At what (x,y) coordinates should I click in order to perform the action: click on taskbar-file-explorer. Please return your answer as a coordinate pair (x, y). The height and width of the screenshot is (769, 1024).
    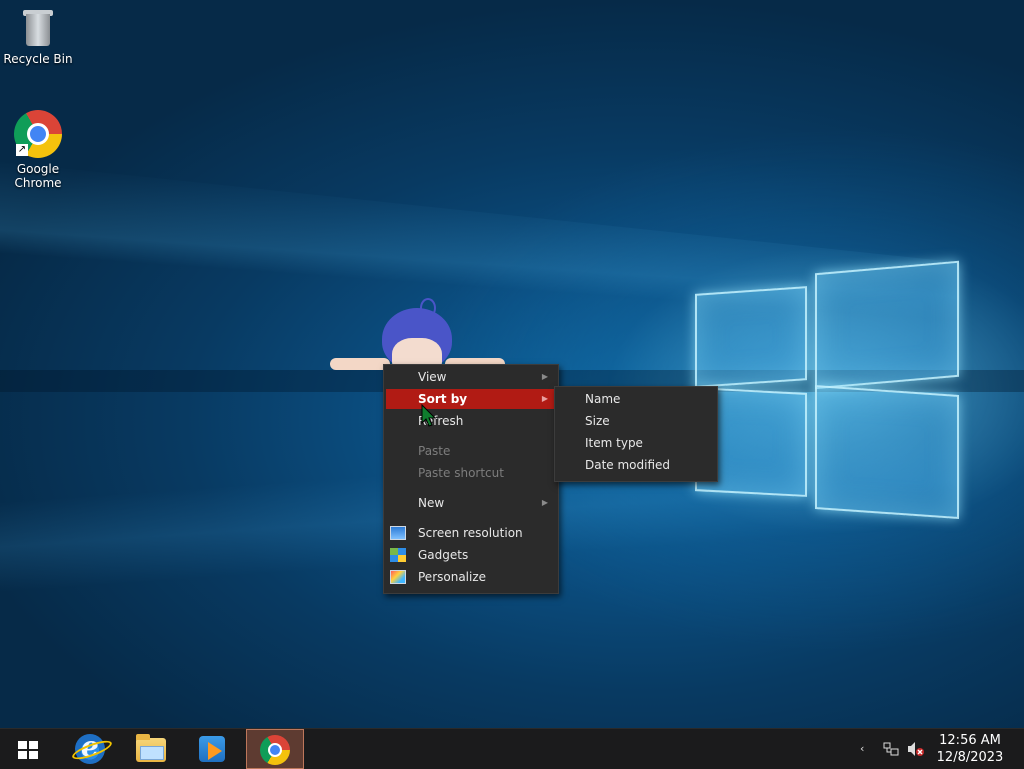
    Looking at the image, I should click on (151, 749).